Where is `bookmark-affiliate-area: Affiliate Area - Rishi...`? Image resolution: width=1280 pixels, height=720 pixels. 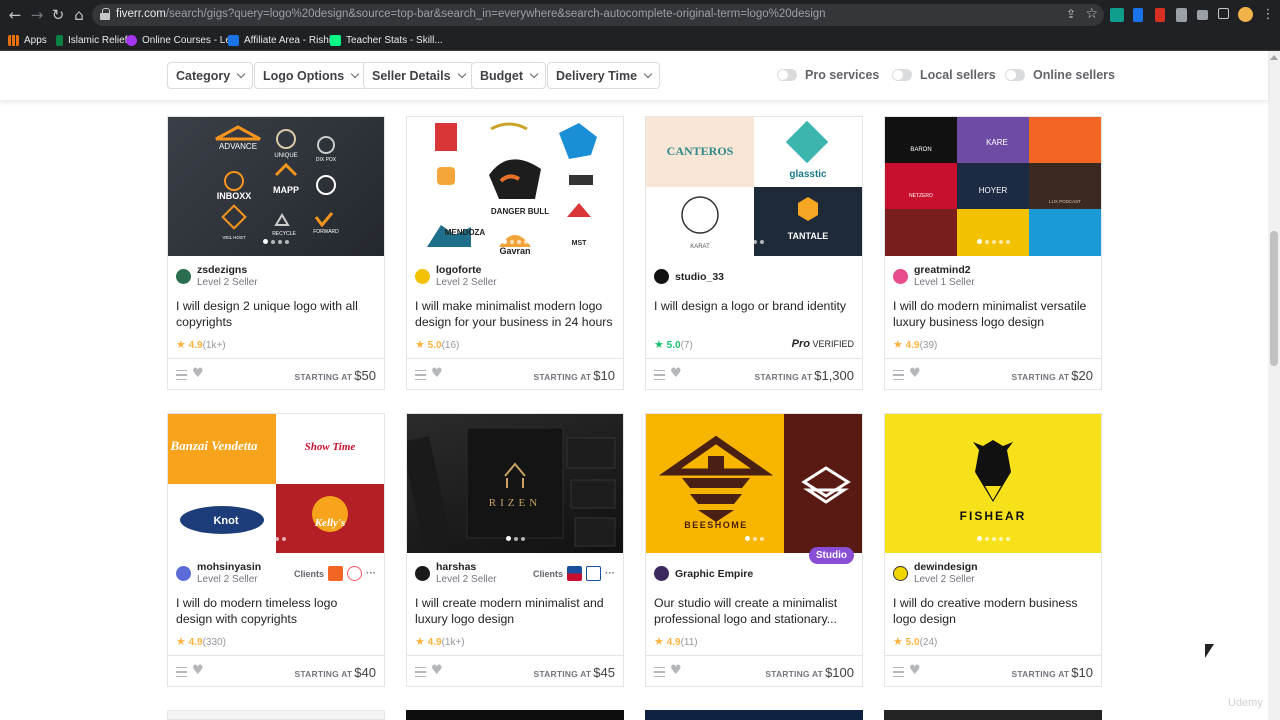
bookmark-affiliate-area: Affiliate Area - Rishi... is located at coordinates (283, 40).